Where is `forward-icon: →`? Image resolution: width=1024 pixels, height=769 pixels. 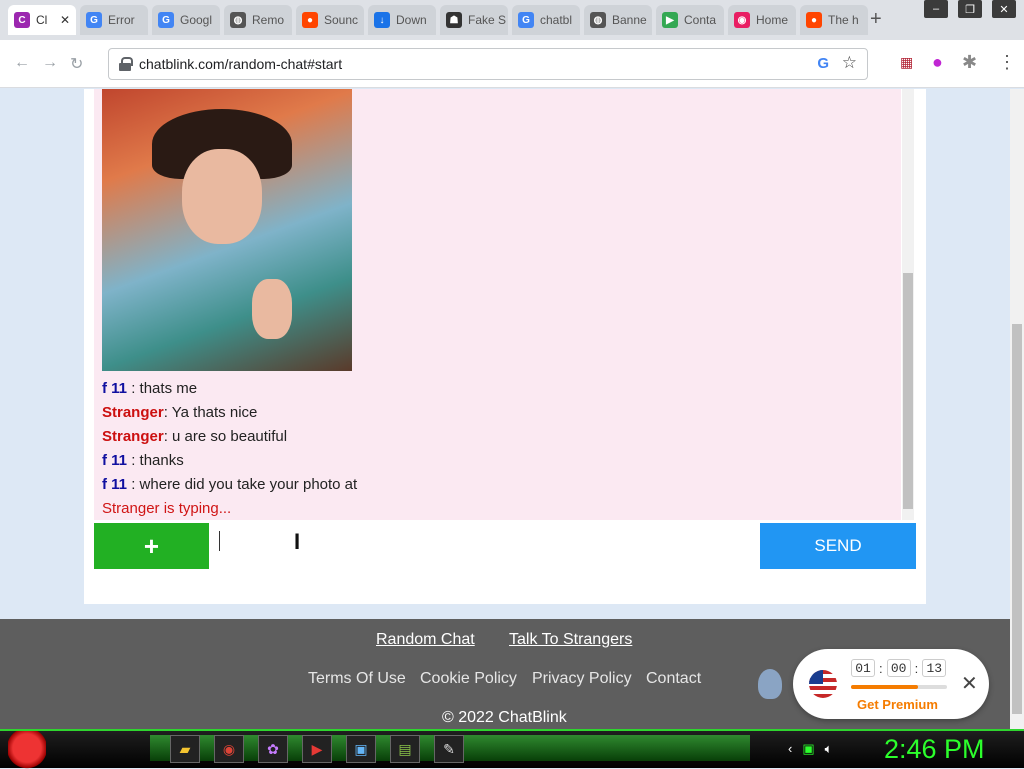 forward-icon: → is located at coordinates (50, 63).